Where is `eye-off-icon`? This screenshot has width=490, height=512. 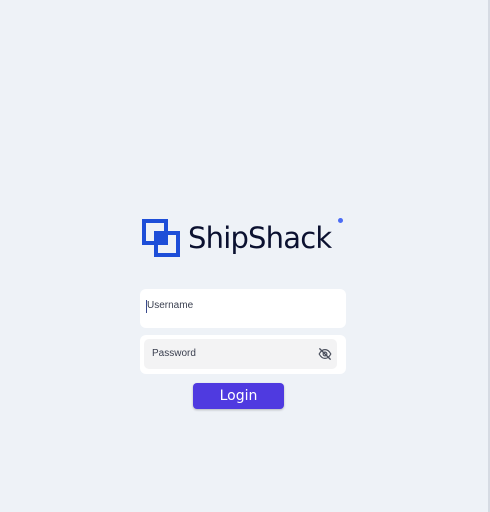 eye-off-icon is located at coordinates (325, 354).